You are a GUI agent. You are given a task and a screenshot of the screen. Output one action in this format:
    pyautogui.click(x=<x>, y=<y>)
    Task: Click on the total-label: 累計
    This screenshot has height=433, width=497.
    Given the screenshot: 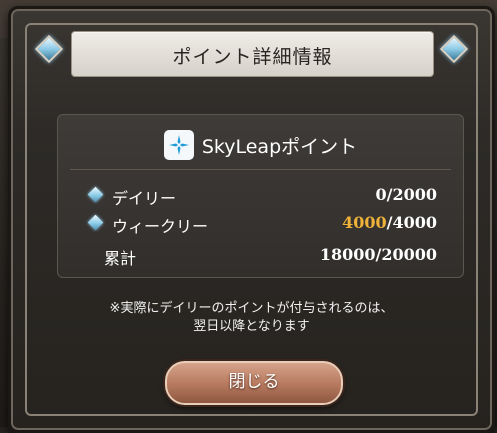 What is the action you would take?
    pyautogui.click(x=120, y=258)
    